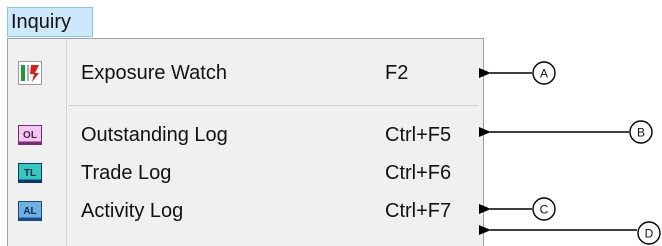 Image resolution: width=662 pixels, height=246 pixels. What do you see at coordinates (641, 133) in the screenshot?
I see `callout-b-label: B` at bounding box center [641, 133].